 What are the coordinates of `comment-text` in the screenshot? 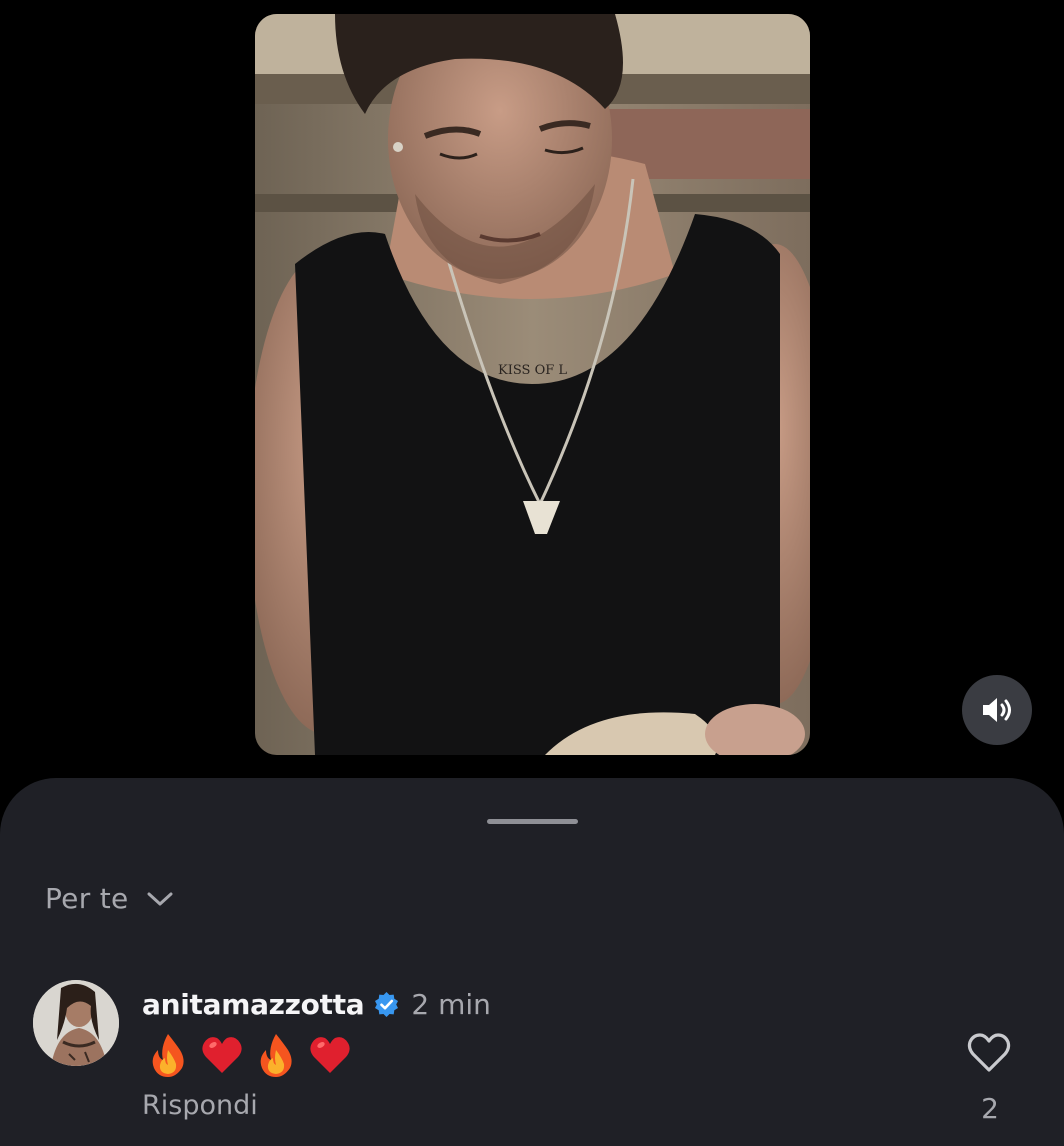 It's located at (249, 1055).